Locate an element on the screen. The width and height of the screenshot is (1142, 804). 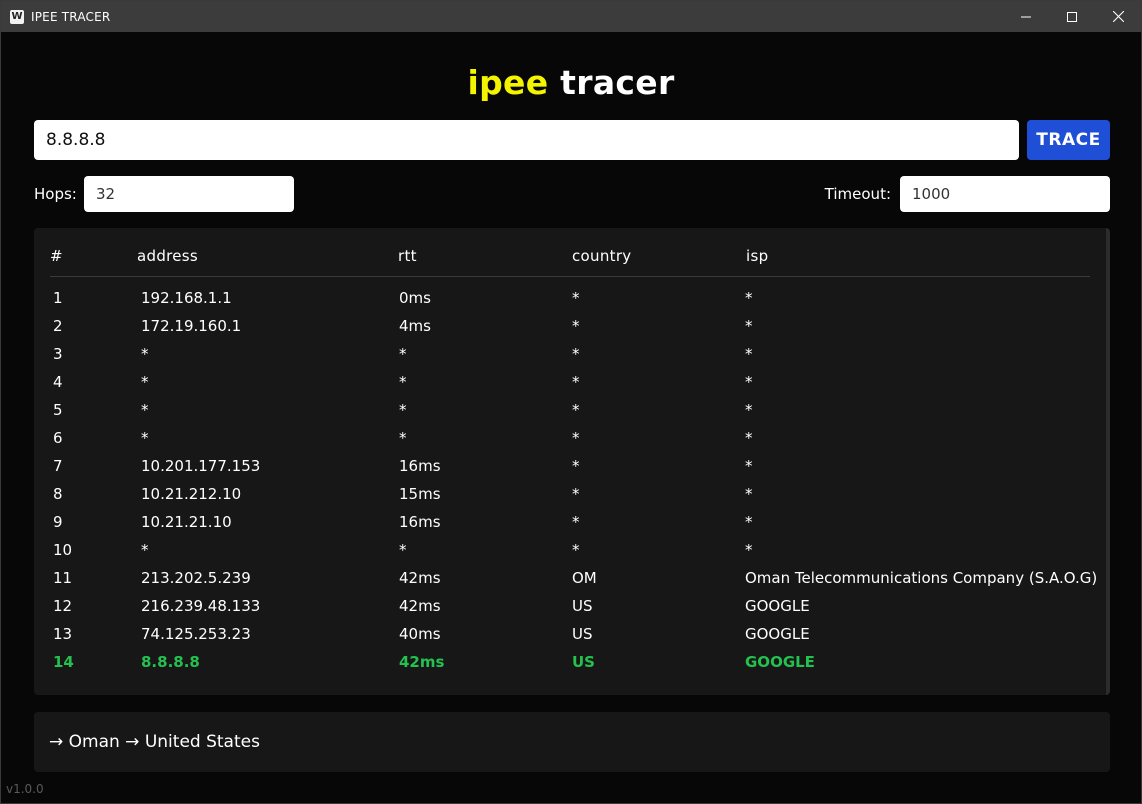
route-text: → Oman → United States is located at coordinates (154, 742).